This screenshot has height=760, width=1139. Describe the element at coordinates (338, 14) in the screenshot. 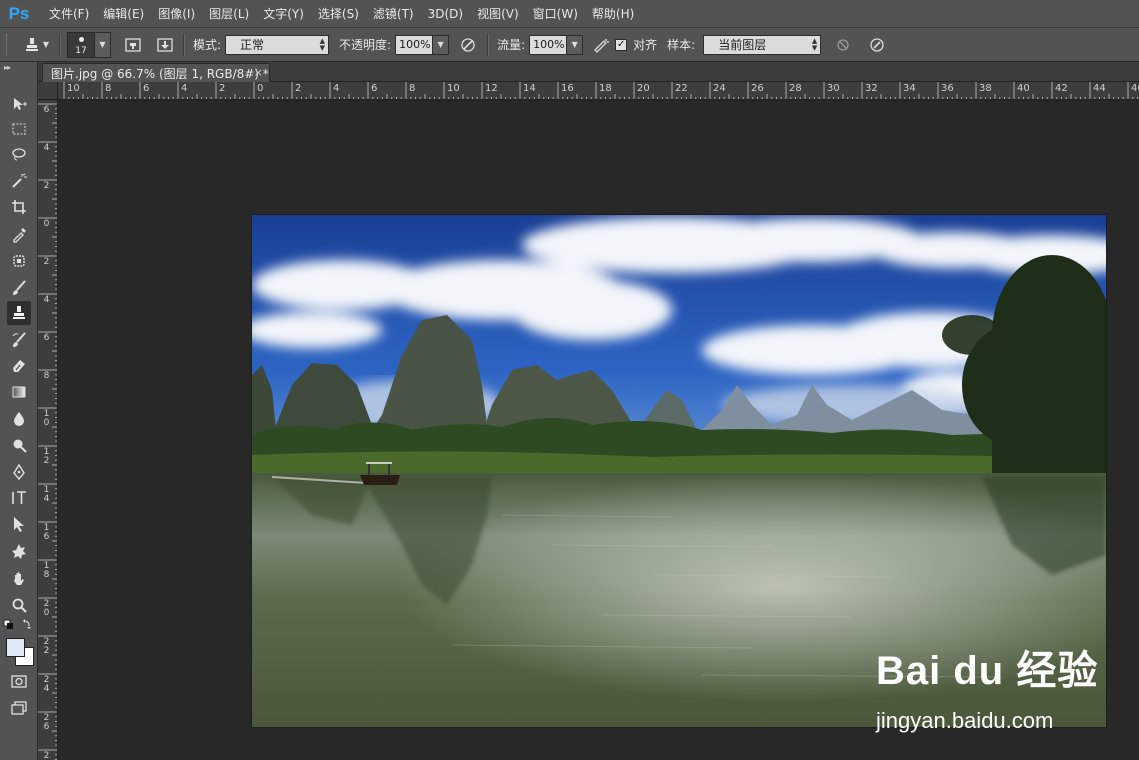

I see `menu-select: 选择(S)` at that location.